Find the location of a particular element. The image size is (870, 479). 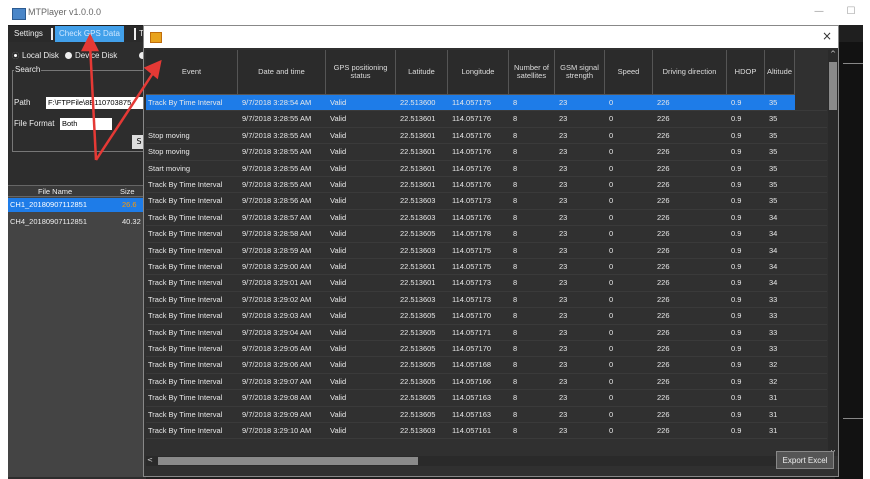

tab-check-gps-data: Check GPS Data is located at coordinates (89, 34).